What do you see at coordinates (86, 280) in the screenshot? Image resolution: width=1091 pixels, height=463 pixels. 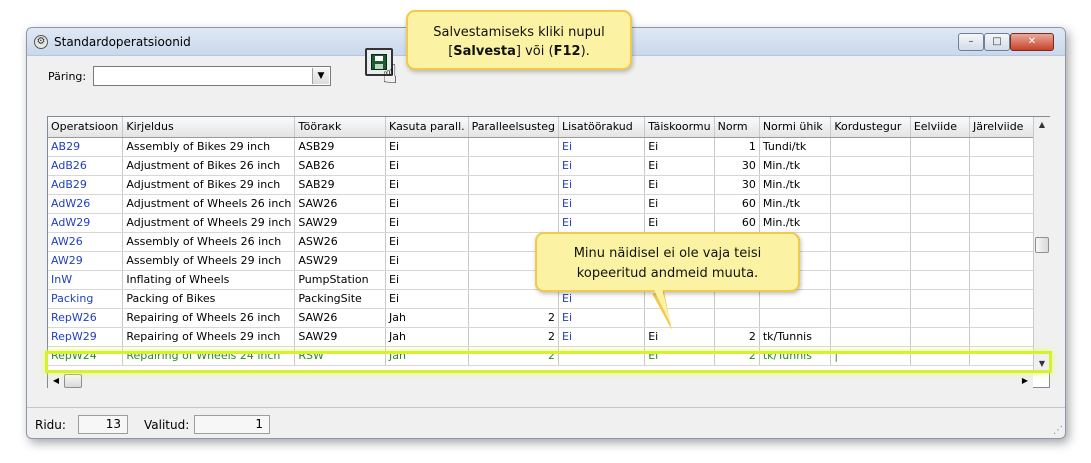 I see `table-cell: InW` at bounding box center [86, 280].